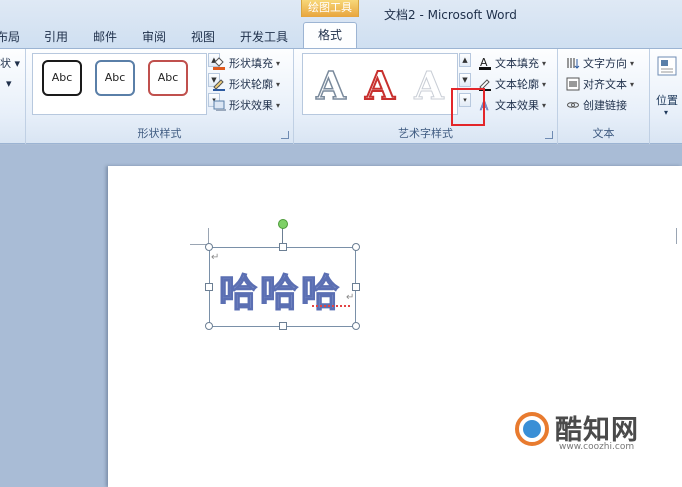 The height and width of the screenshot is (487, 682). I want to click on align-text-icon, so click(573, 84).